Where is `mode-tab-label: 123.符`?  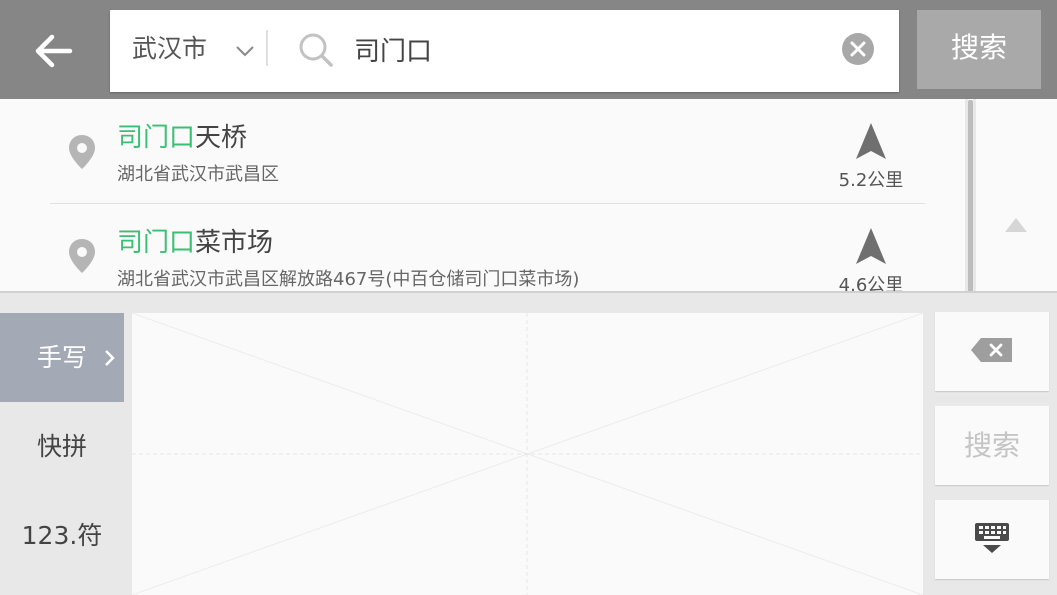 mode-tab-label: 123.符 is located at coordinates (62, 535).